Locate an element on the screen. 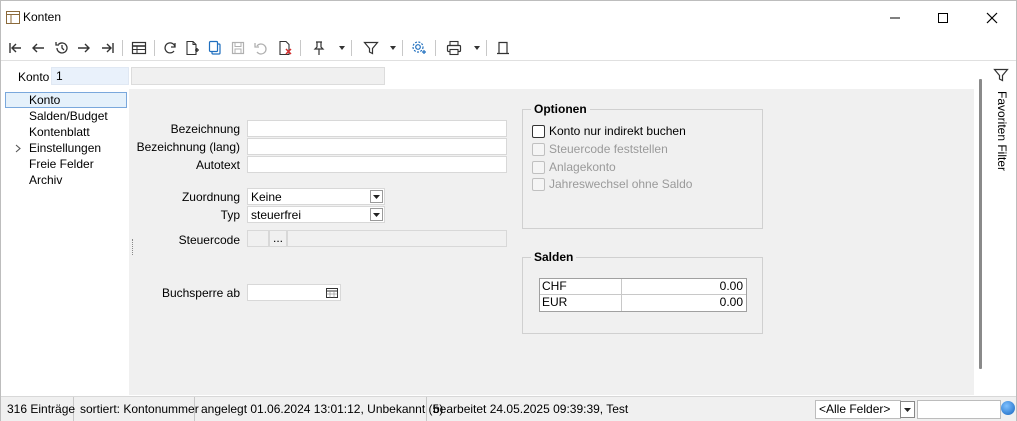  close-button is located at coordinates (992, 17).